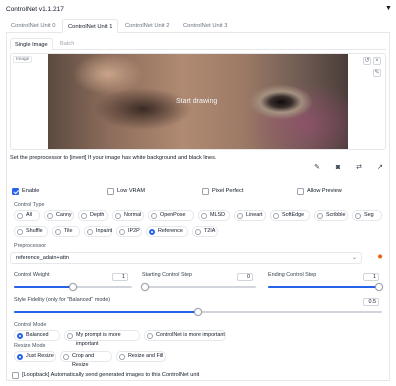 This screenshot has height=386, width=396. What do you see at coordinates (23, 59) in the screenshot?
I see `image-label: Image` at bounding box center [23, 59].